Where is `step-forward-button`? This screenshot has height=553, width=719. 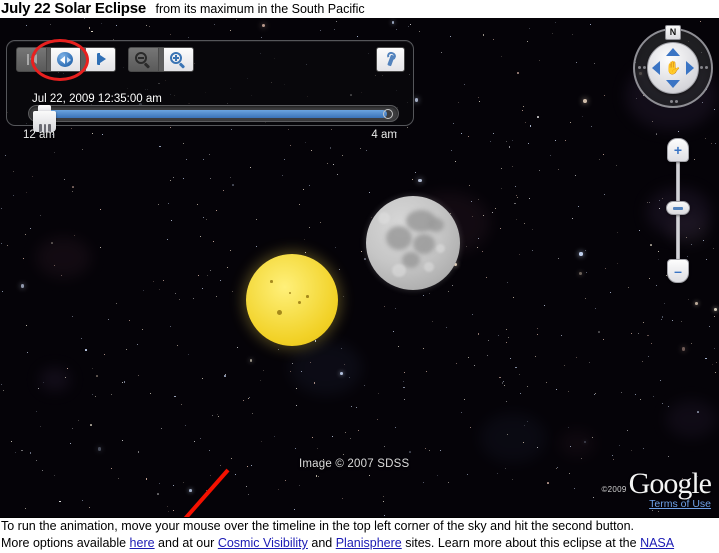 step-forward-button is located at coordinates (100, 59).